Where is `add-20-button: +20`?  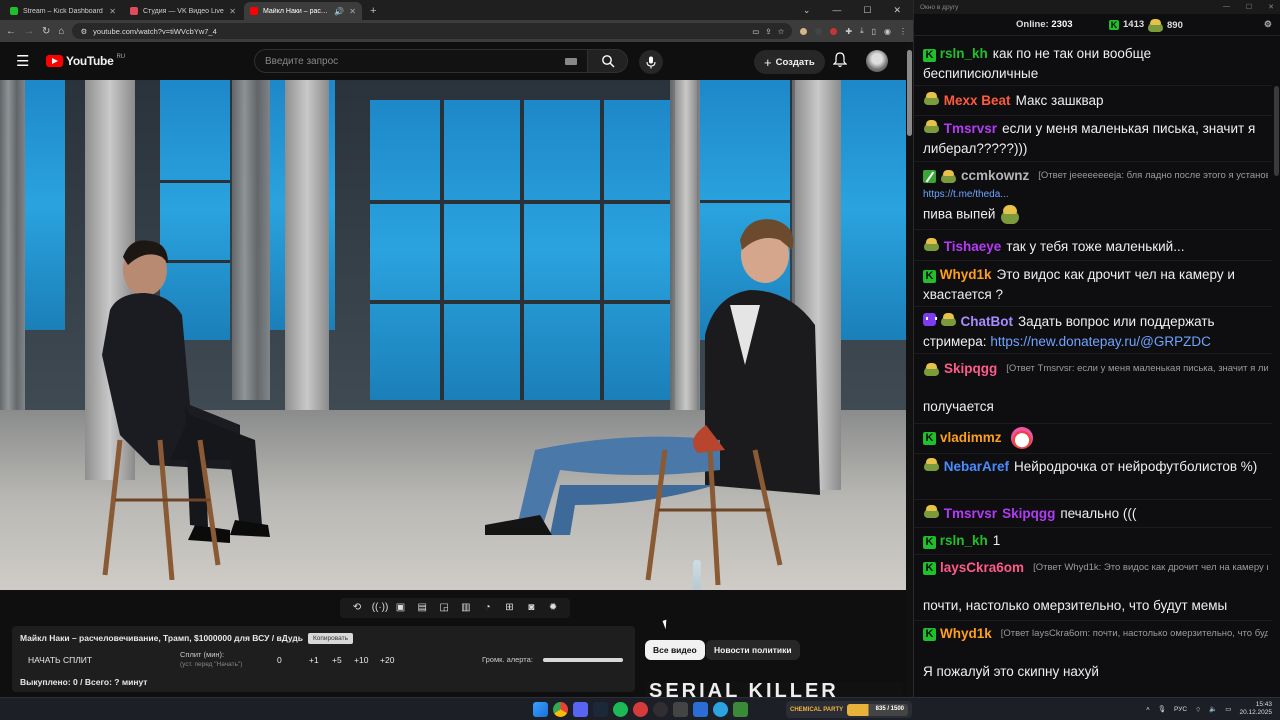
add-20-button: +20 is located at coordinates (387, 660).